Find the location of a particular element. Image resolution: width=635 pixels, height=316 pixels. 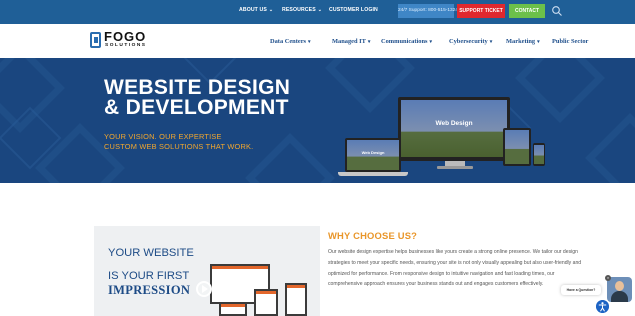

nav-managed-it-label: Managed IT is located at coordinates (349, 41).